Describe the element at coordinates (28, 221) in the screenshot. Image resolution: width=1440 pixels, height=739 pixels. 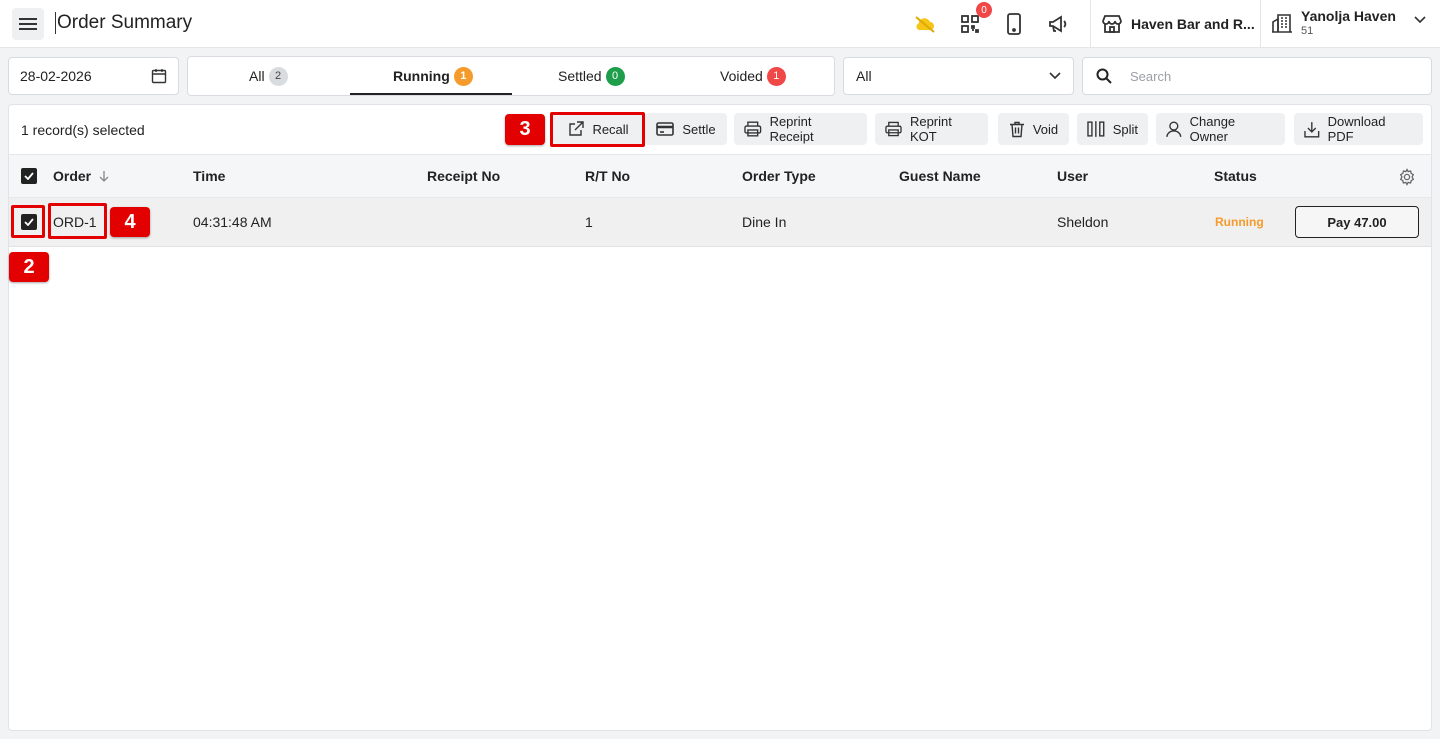
I see `annotation-highlight-checkbox` at that location.